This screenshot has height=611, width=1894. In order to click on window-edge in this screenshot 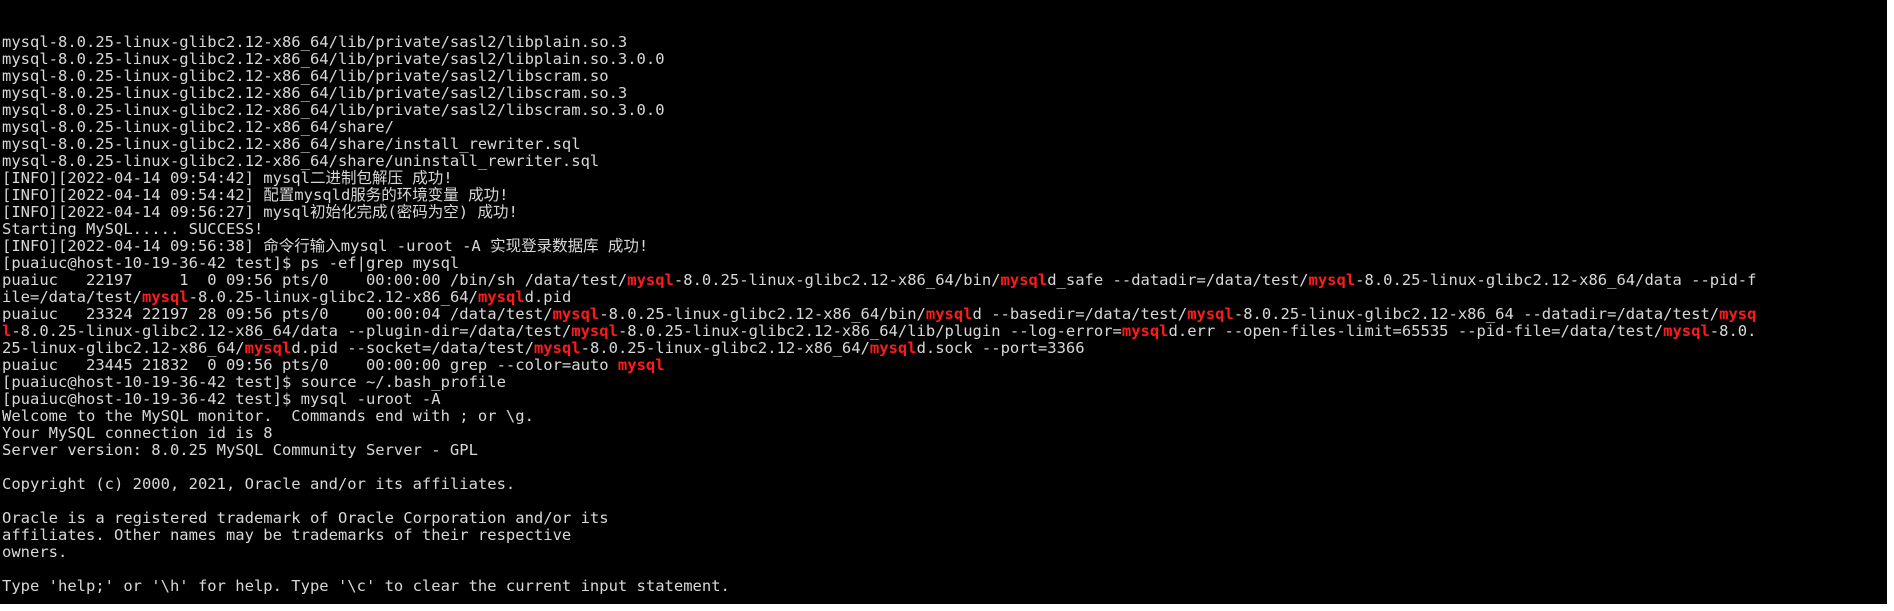, I will do `click(1892, 305)`.